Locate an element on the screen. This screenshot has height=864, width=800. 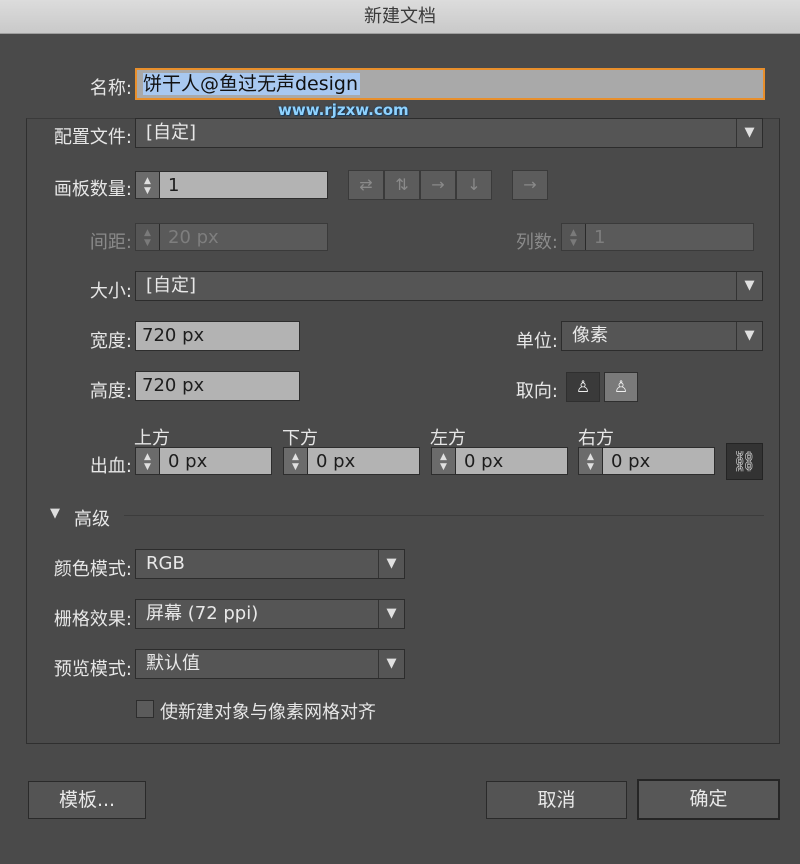
columns-label: 列数: is located at coordinates (536, 242).